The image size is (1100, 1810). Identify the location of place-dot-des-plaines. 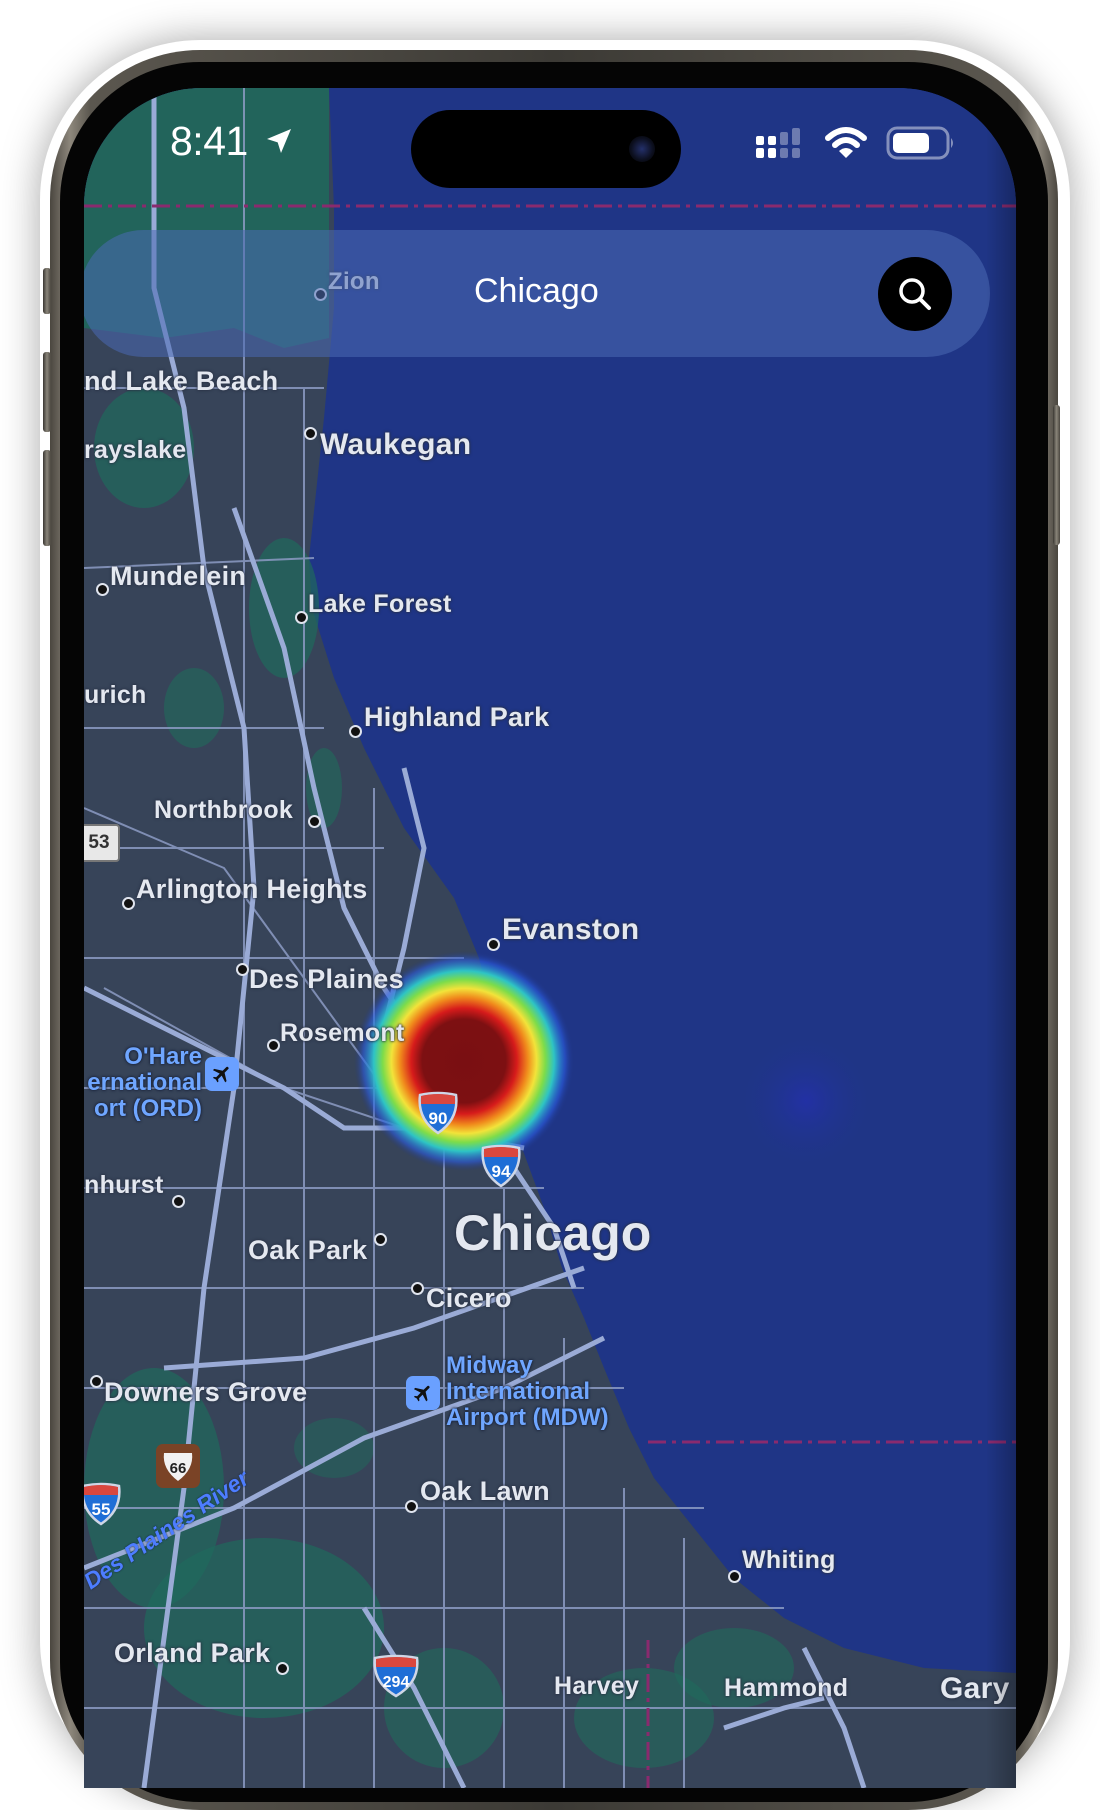
(242, 969).